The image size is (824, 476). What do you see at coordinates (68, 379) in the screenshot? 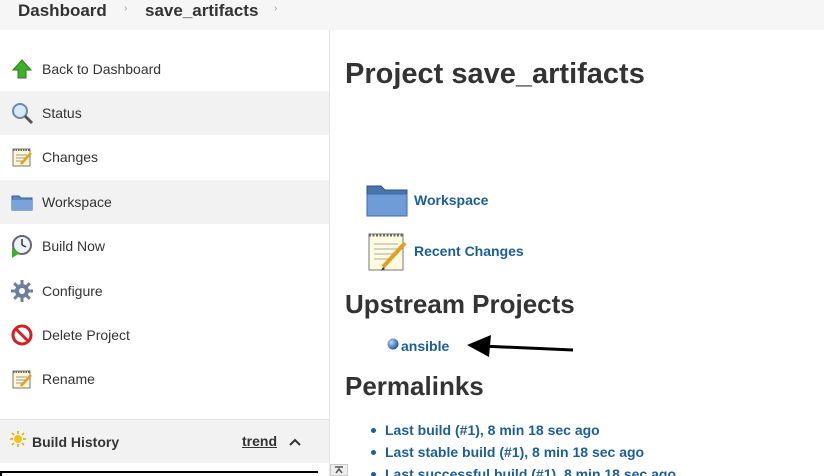
I see `sidebar-item-label: Rename` at bounding box center [68, 379].